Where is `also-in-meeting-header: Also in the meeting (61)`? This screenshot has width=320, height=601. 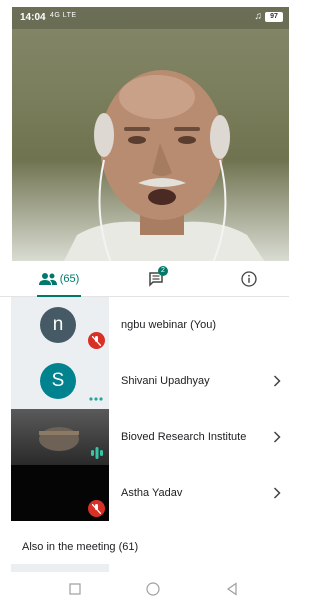 also-in-meeting-header: Also in the meeting (61) is located at coordinates (80, 547).